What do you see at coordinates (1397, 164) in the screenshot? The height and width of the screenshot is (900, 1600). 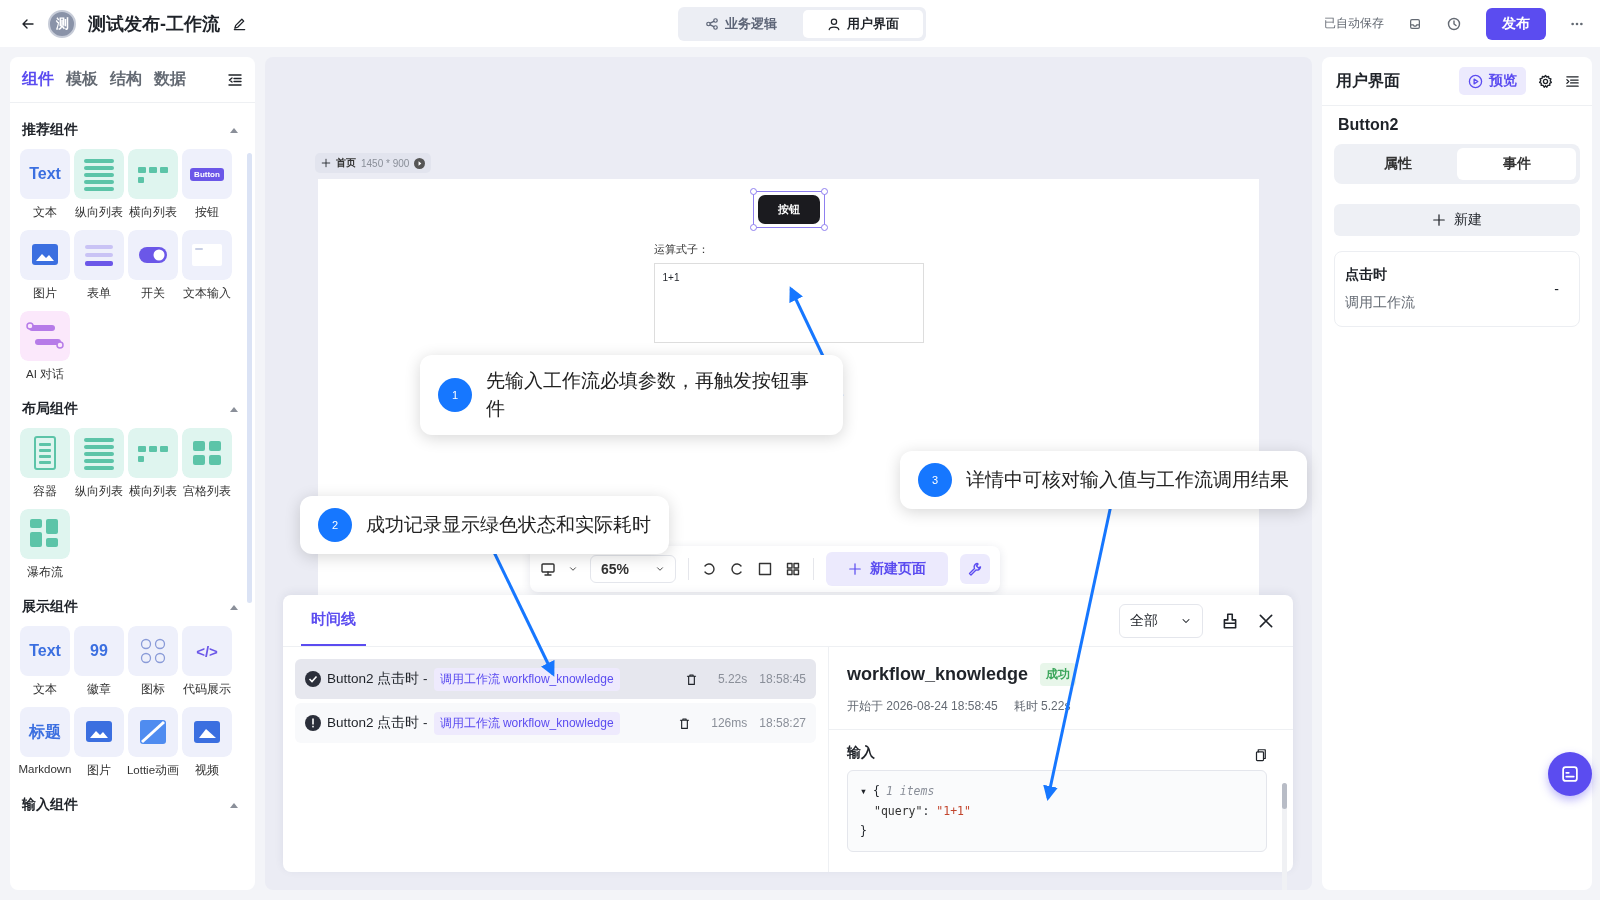 I see `panel-tab: 属性` at bounding box center [1397, 164].